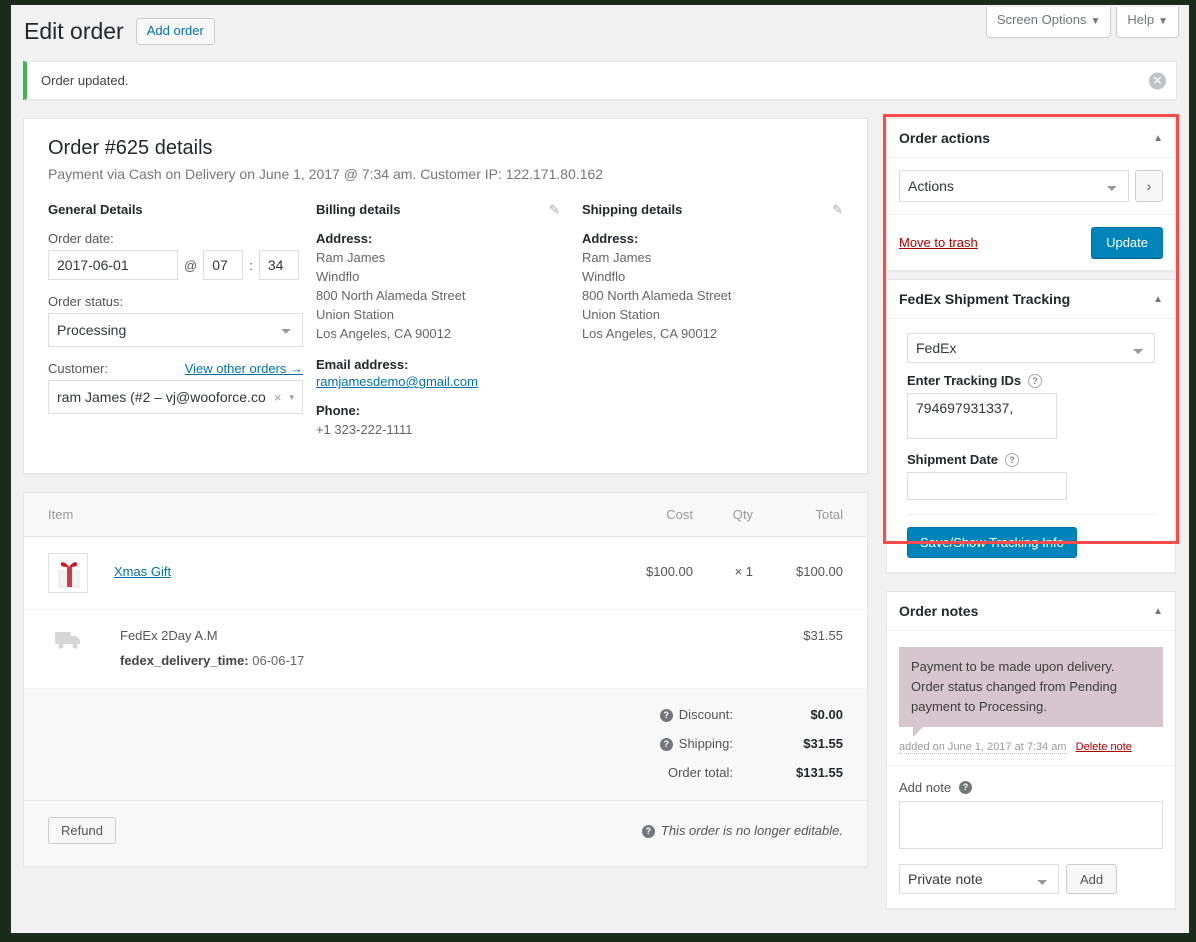 Image resolution: width=1196 pixels, height=942 pixels. I want to click on order-note-timestamp: added on June 1, 2017 at 7:34 am, so click(983, 747).